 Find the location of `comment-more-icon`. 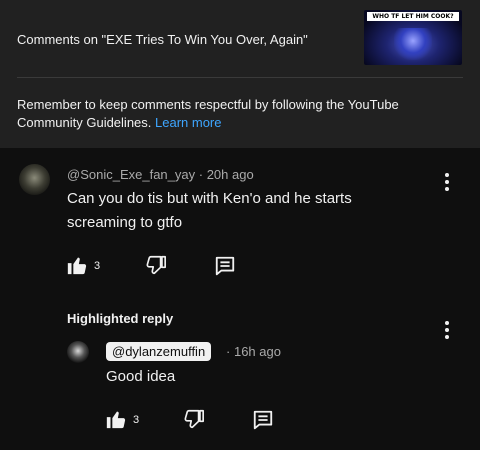

comment-more-icon is located at coordinates (447, 182).